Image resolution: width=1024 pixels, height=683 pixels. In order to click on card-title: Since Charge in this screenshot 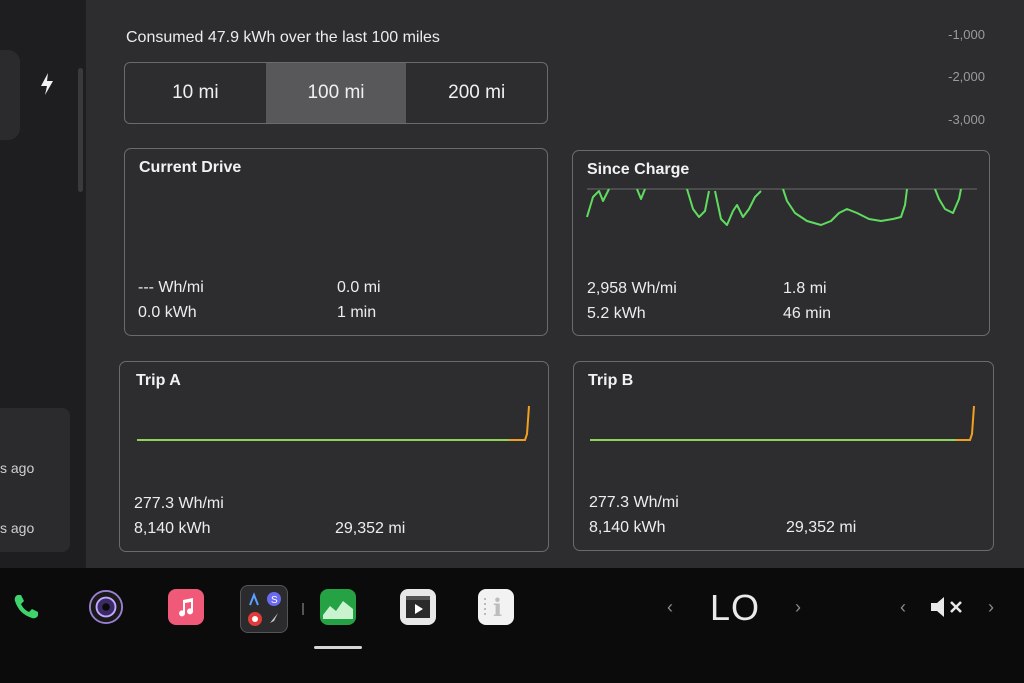, I will do `click(638, 169)`.